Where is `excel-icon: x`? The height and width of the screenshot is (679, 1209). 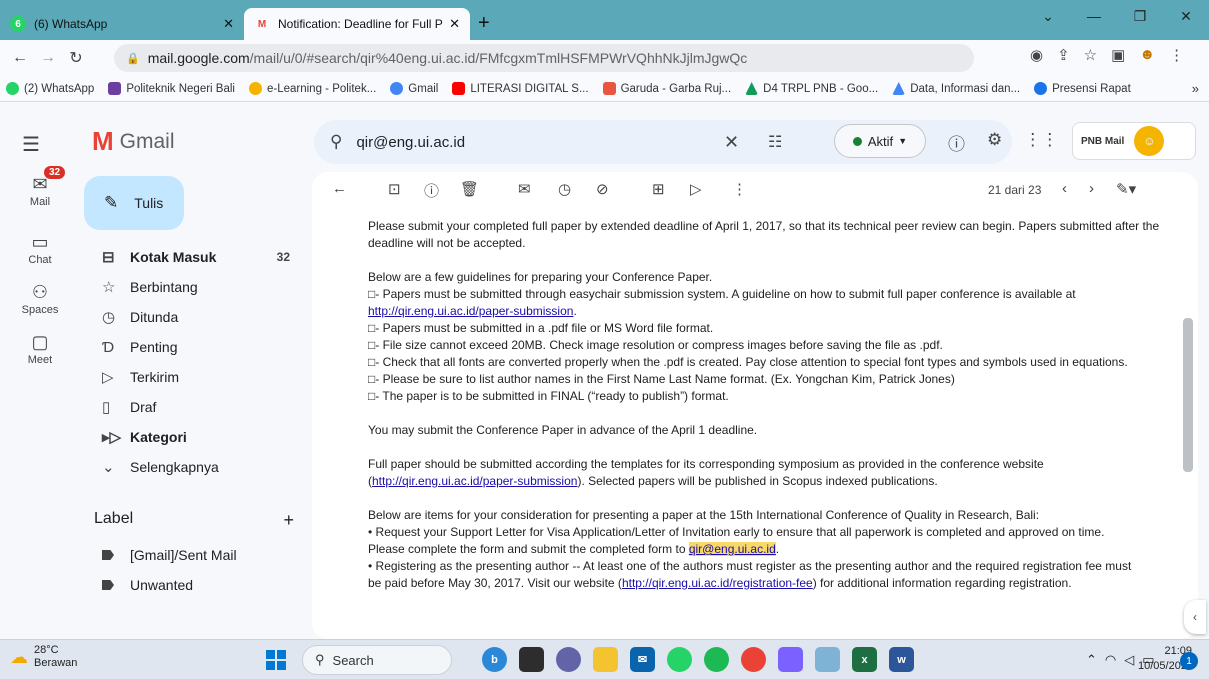 excel-icon: x is located at coordinates (864, 659).